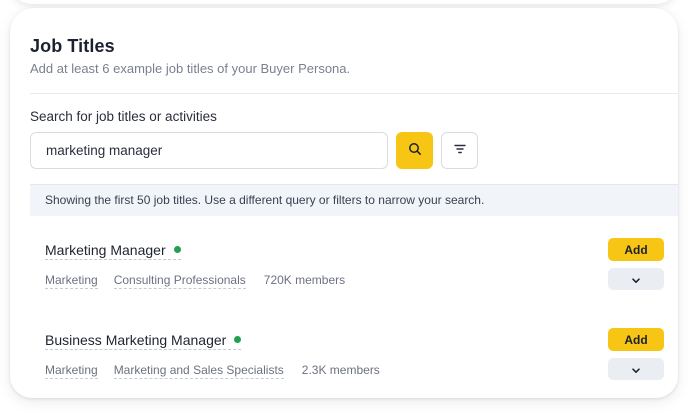 This screenshot has height=414, width=688. I want to click on divider, so click(354, 93).